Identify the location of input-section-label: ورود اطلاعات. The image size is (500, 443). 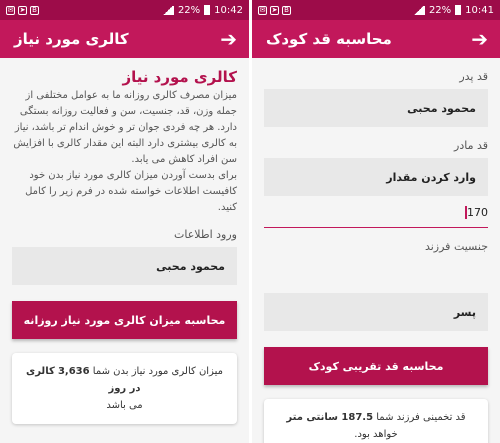
(205, 234).